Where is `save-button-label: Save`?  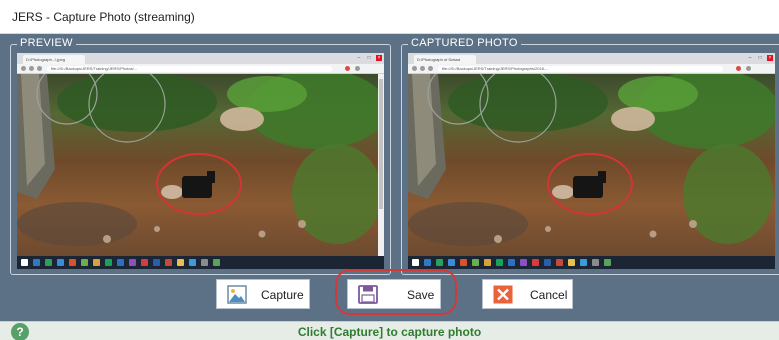
save-button-label: Save is located at coordinates (421, 295).